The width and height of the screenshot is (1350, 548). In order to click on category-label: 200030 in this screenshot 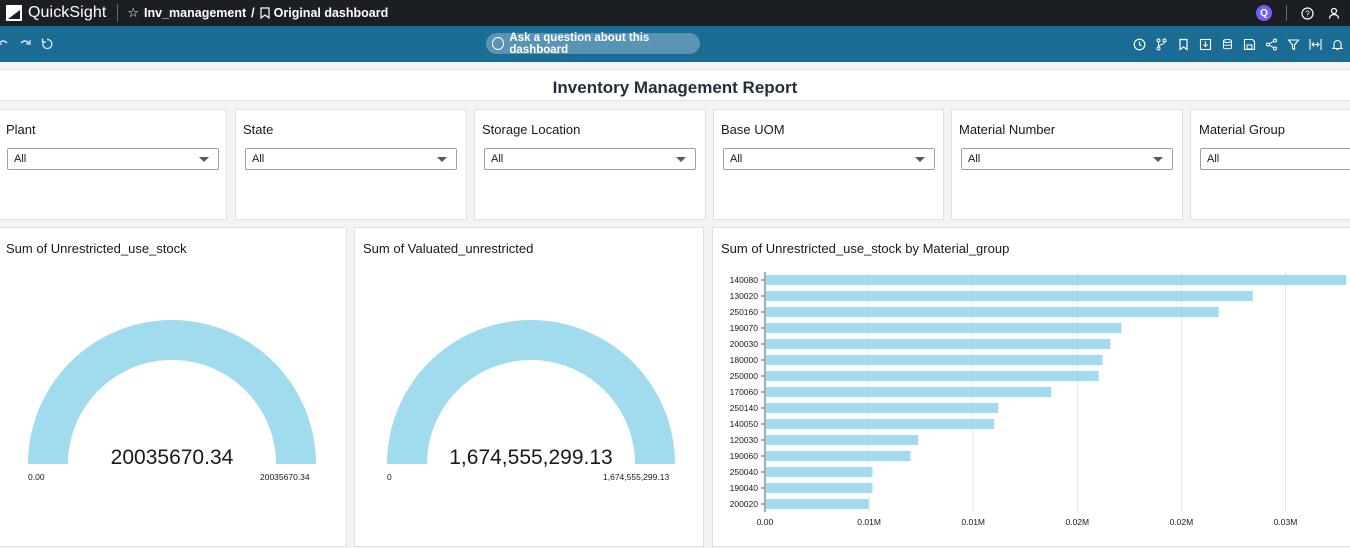, I will do `click(744, 344)`.